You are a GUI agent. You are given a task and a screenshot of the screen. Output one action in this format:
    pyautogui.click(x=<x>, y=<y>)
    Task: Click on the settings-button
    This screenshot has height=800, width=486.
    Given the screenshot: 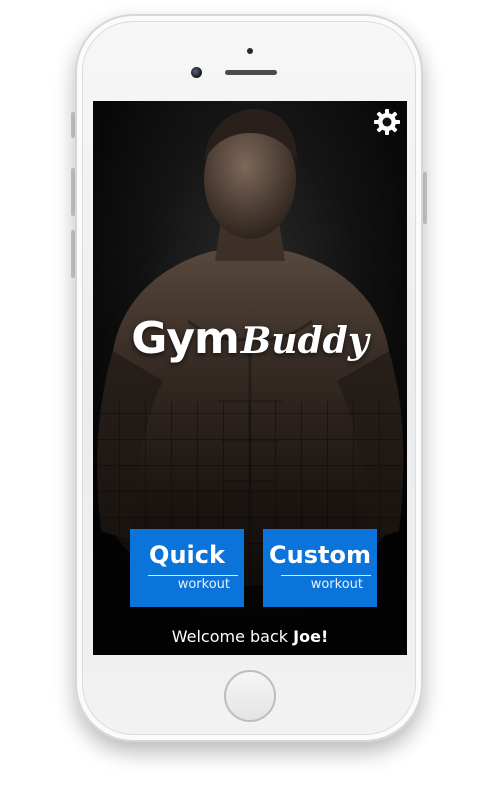 What is the action you would take?
    pyautogui.click(x=387, y=122)
    